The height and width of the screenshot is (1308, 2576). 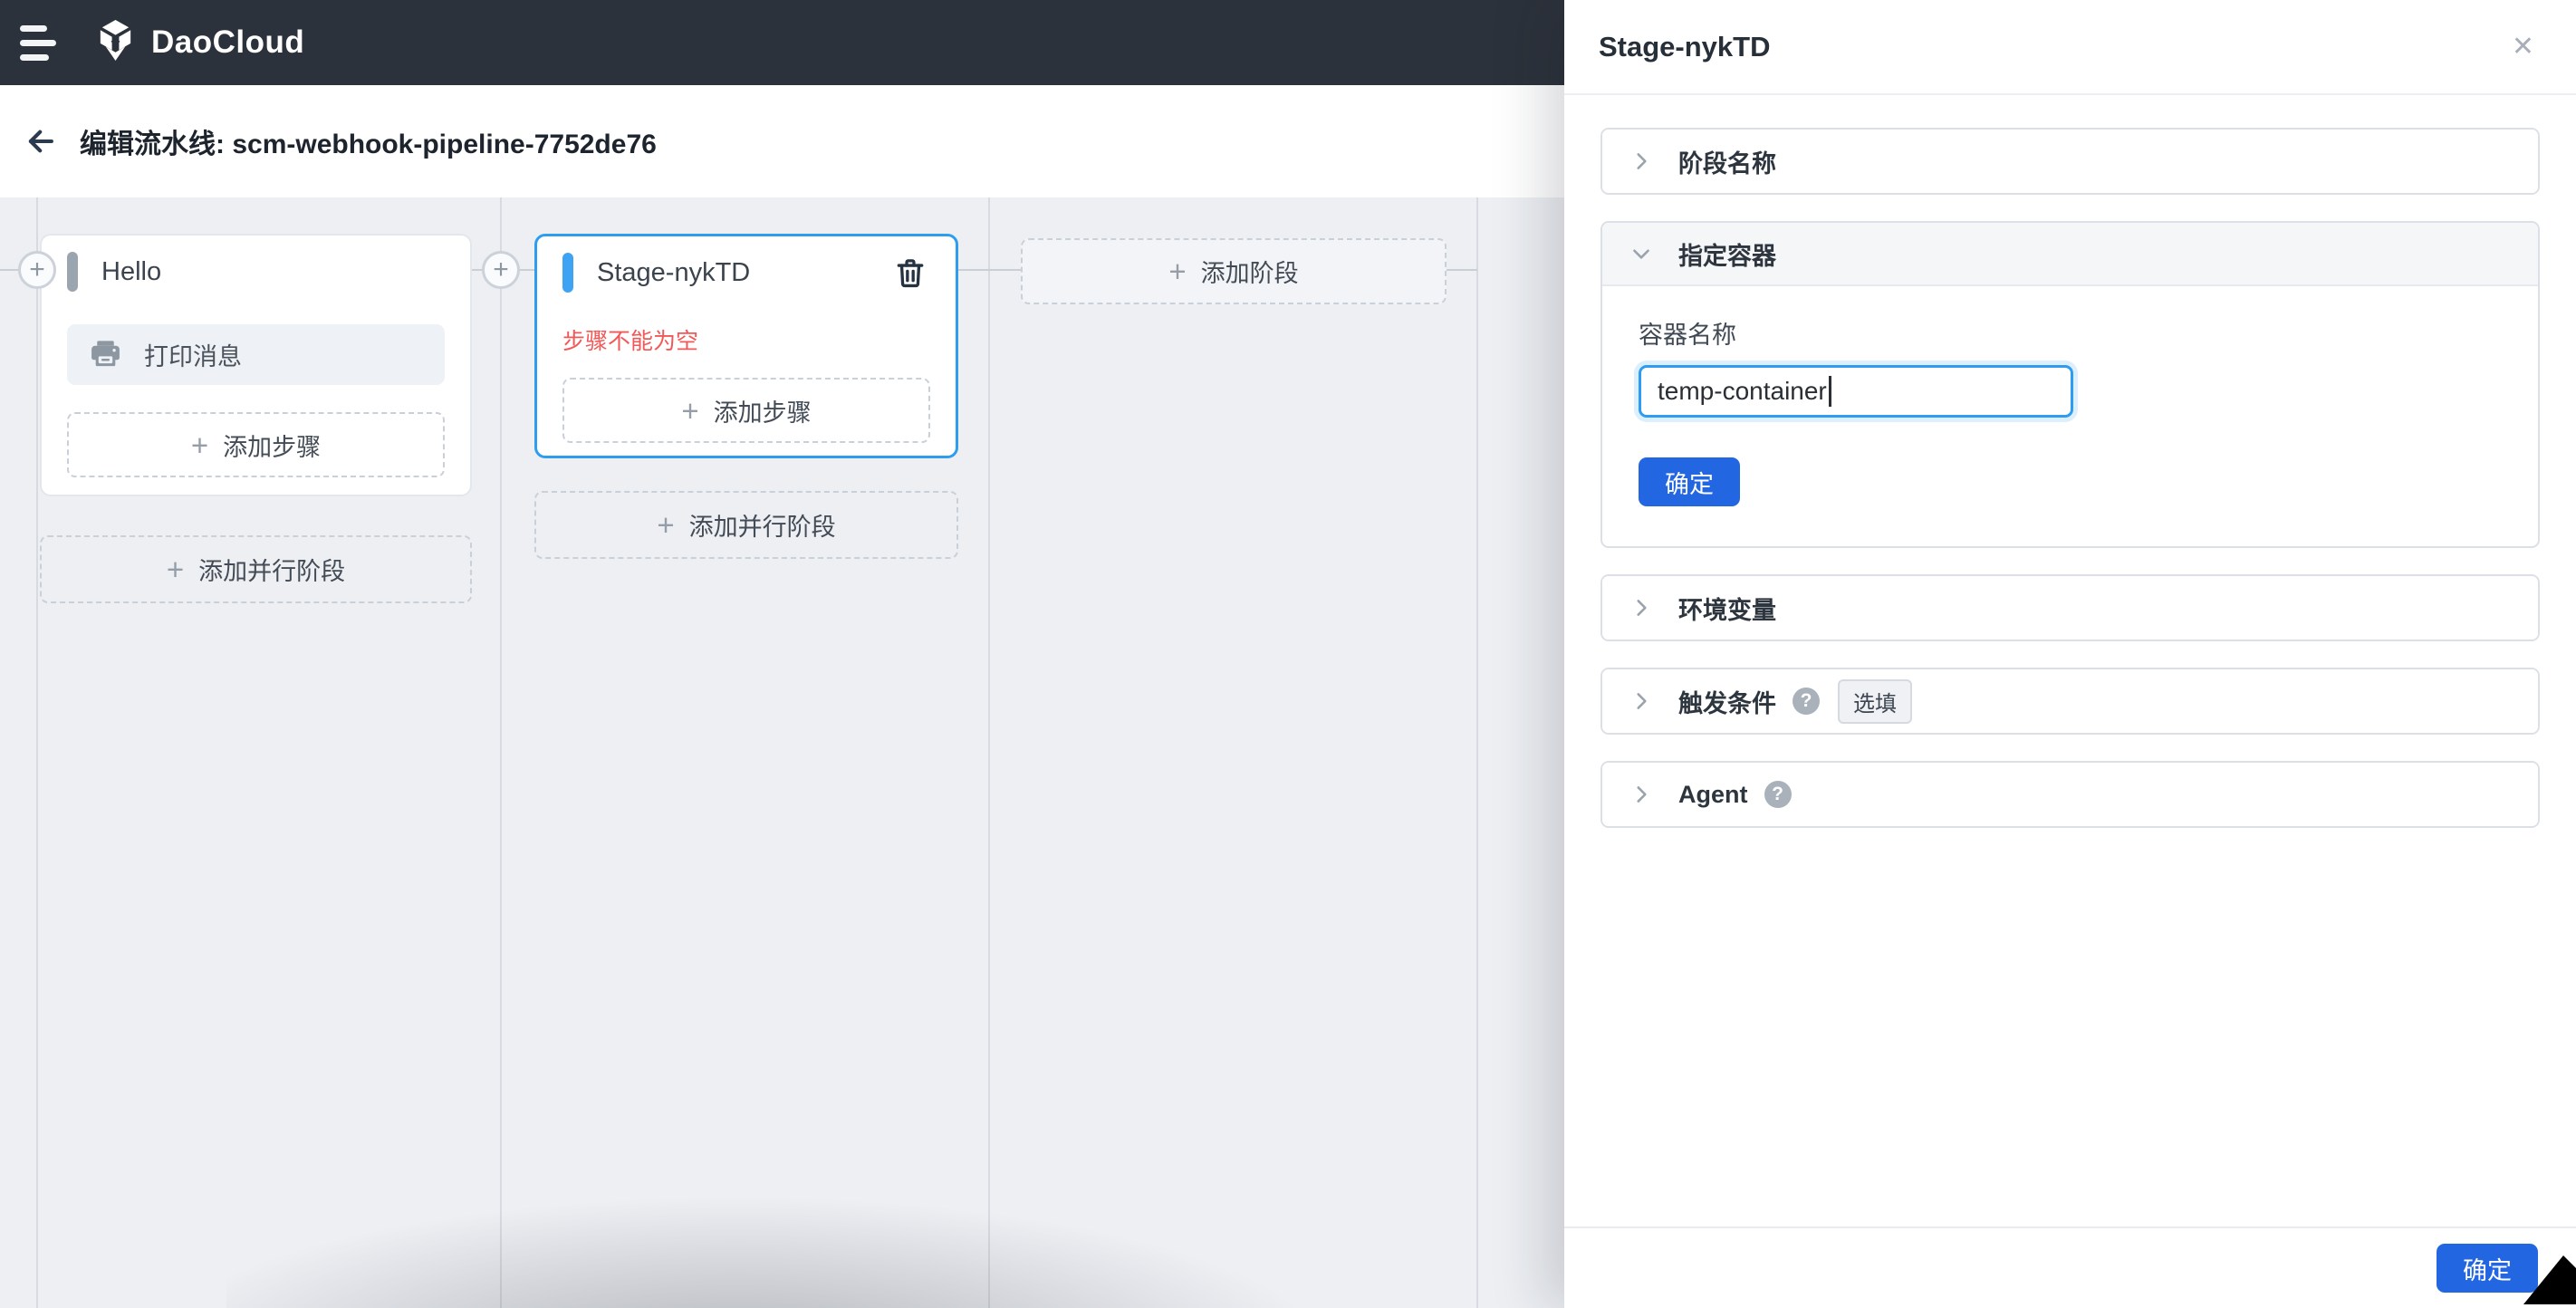 What do you see at coordinates (2523, 47) in the screenshot?
I see `close-icon: ✕` at bounding box center [2523, 47].